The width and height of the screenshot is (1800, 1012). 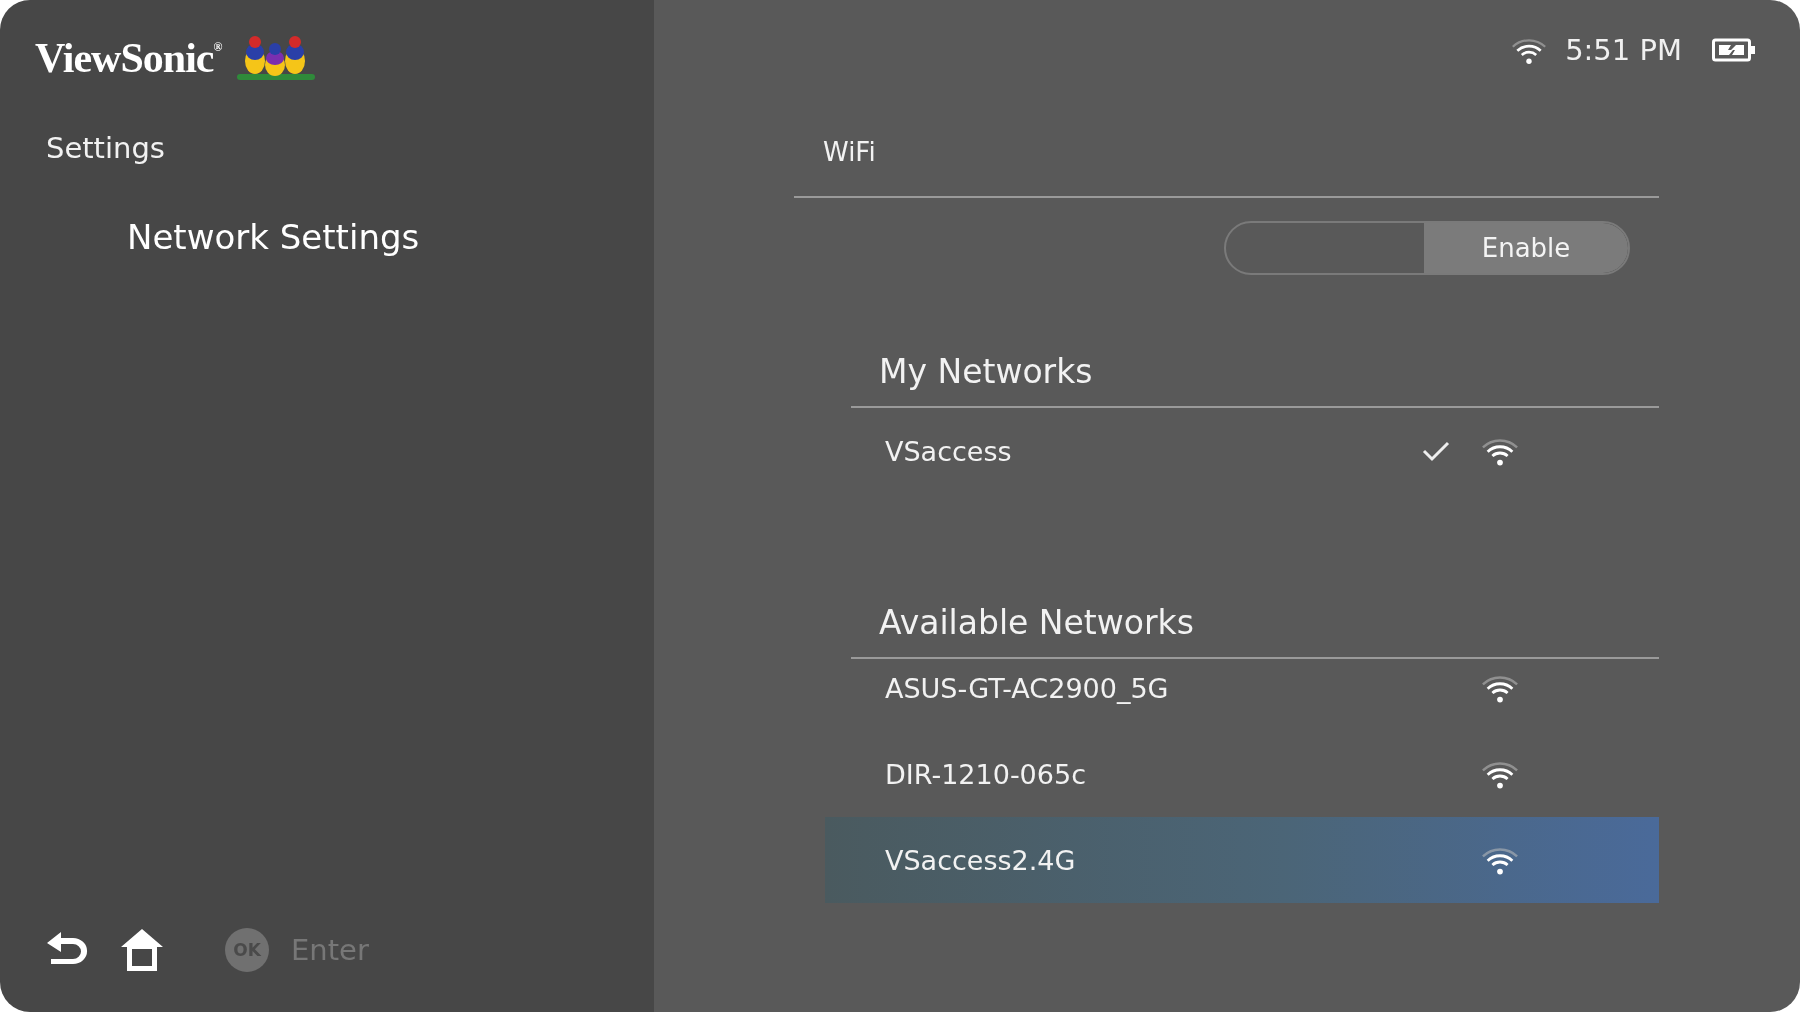 I want to click on settings-title: Settings, so click(x=105, y=148).